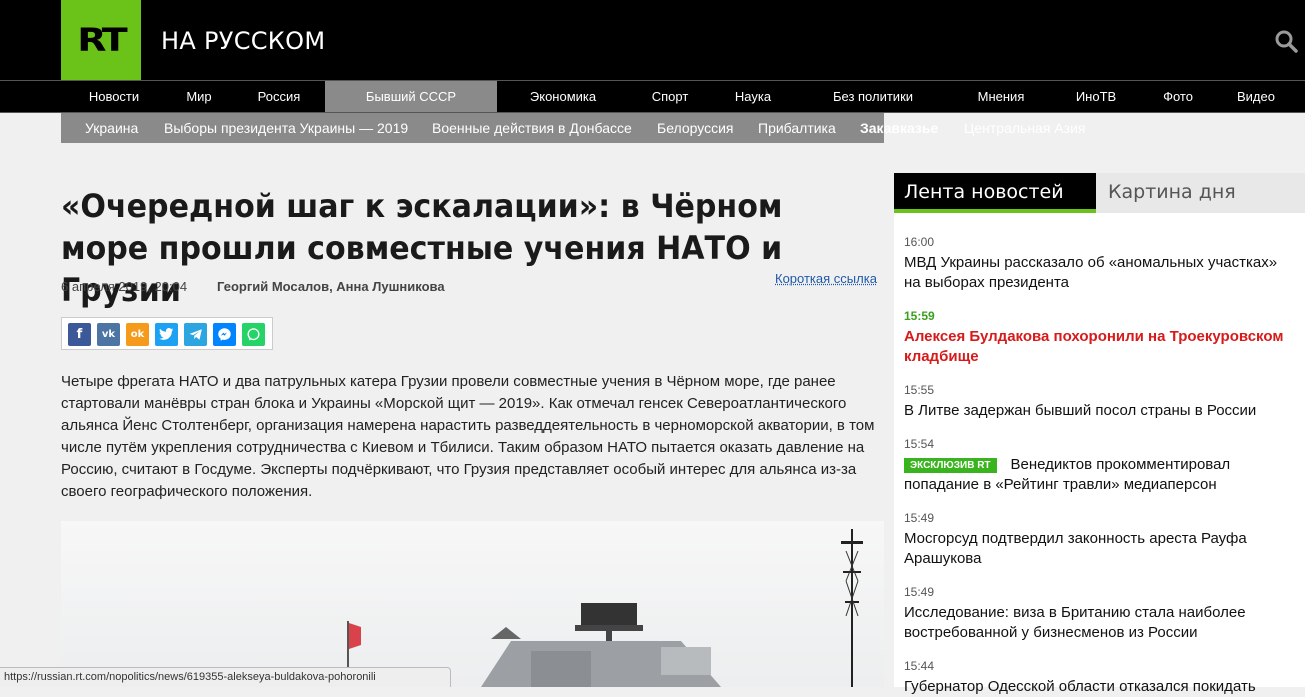  I want to click on nav-item-opinions: Мнения, so click(1001, 96).